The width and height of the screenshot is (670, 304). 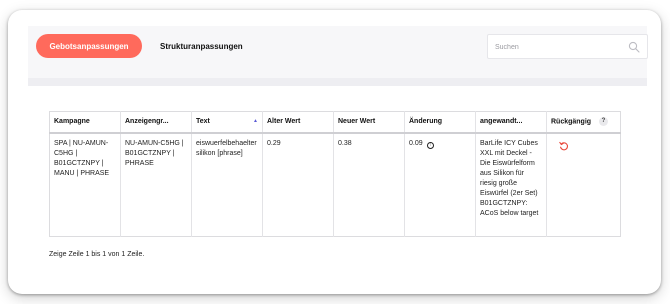 What do you see at coordinates (298, 122) in the screenshot?
I see `column-header-alter-wert: Alter Wert` at bounding box center [298, 122].